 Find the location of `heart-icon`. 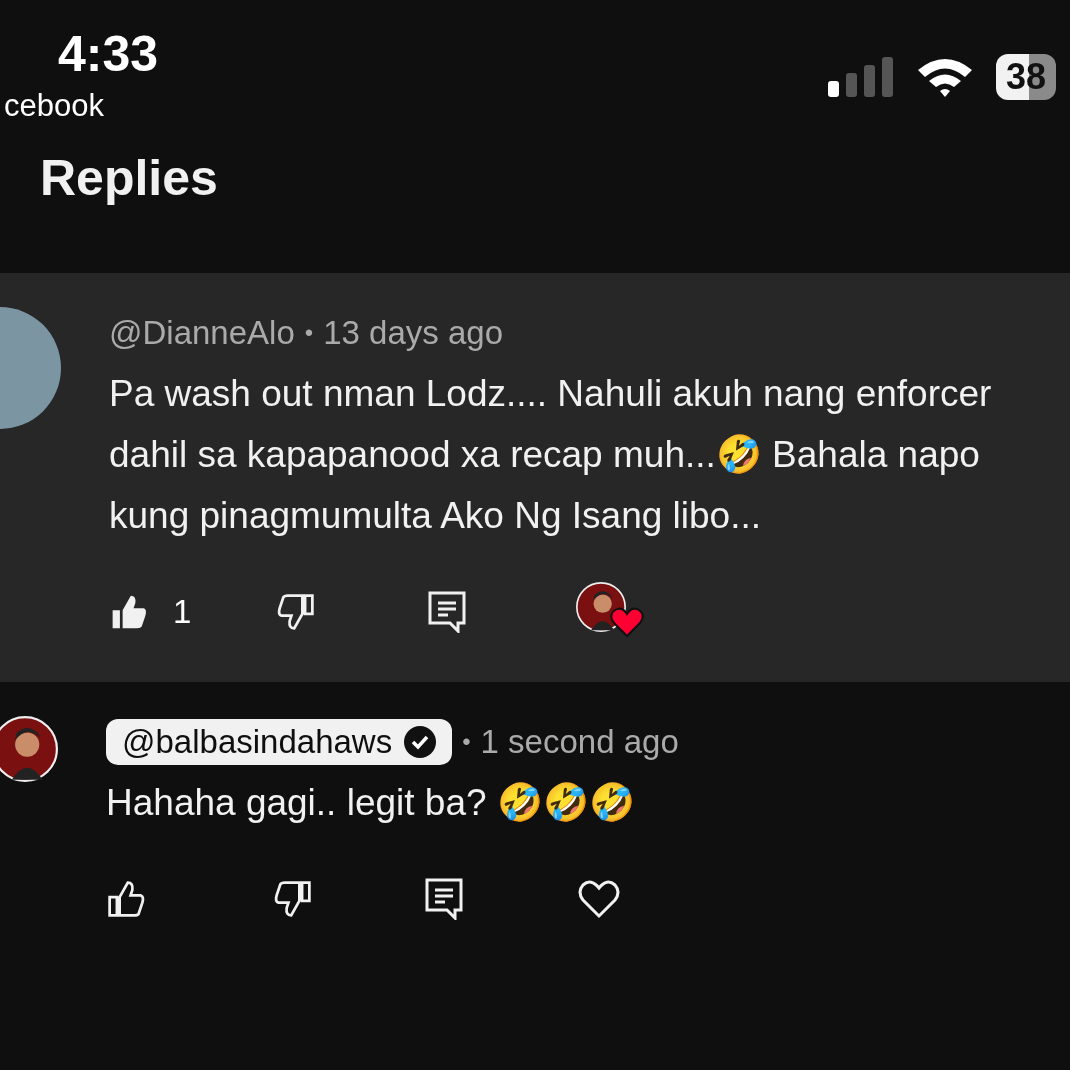

heart-icon is located at coordinates (599, 899).